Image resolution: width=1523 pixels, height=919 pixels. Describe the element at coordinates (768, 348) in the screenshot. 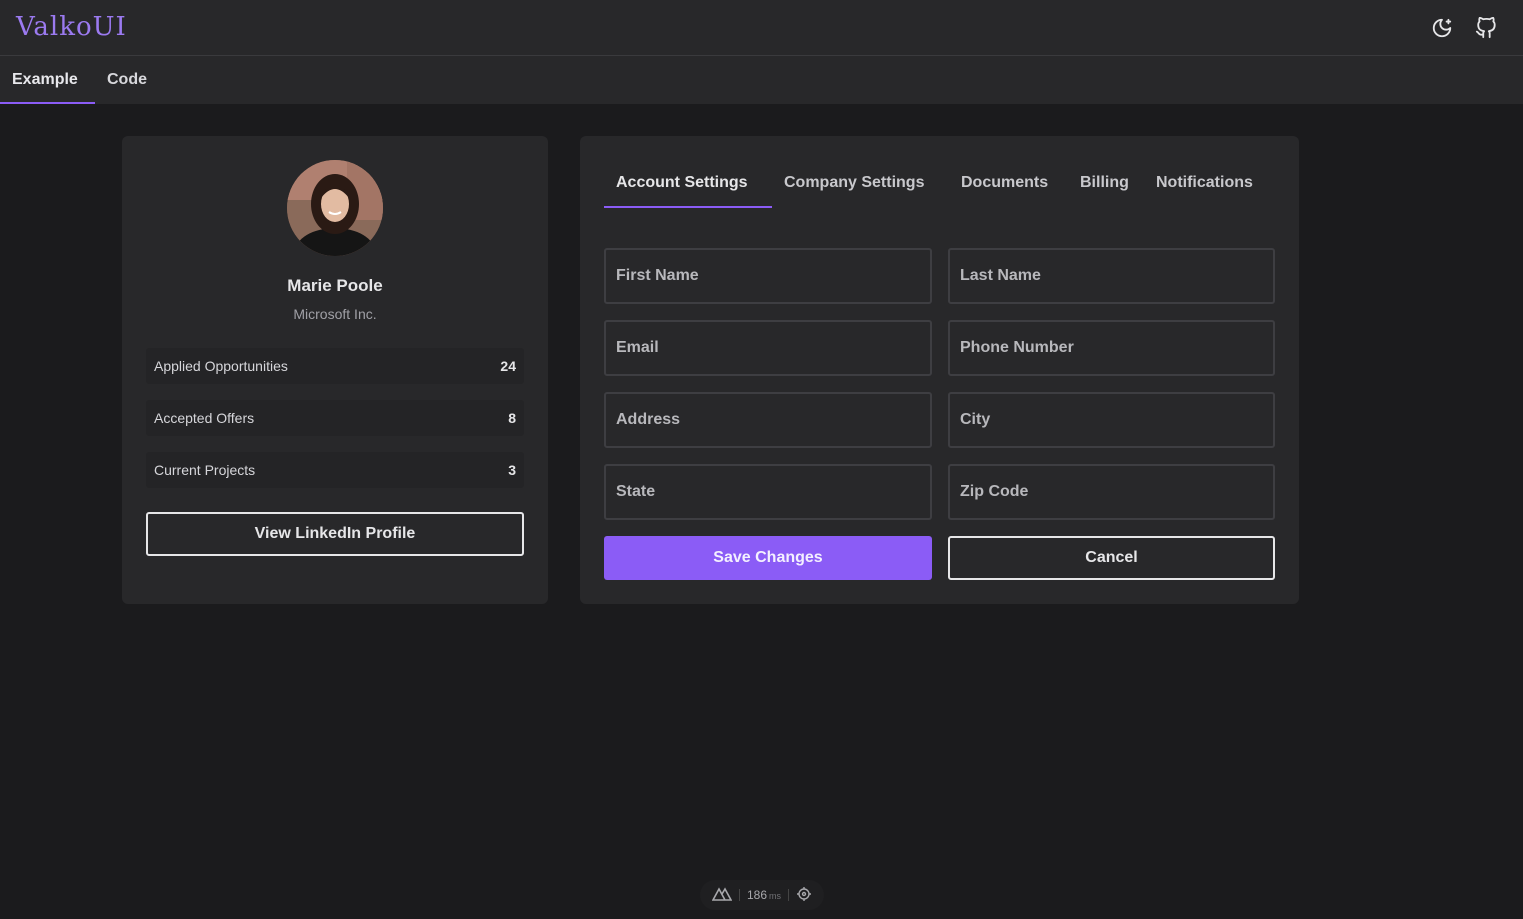

I see `email-field` at that location.